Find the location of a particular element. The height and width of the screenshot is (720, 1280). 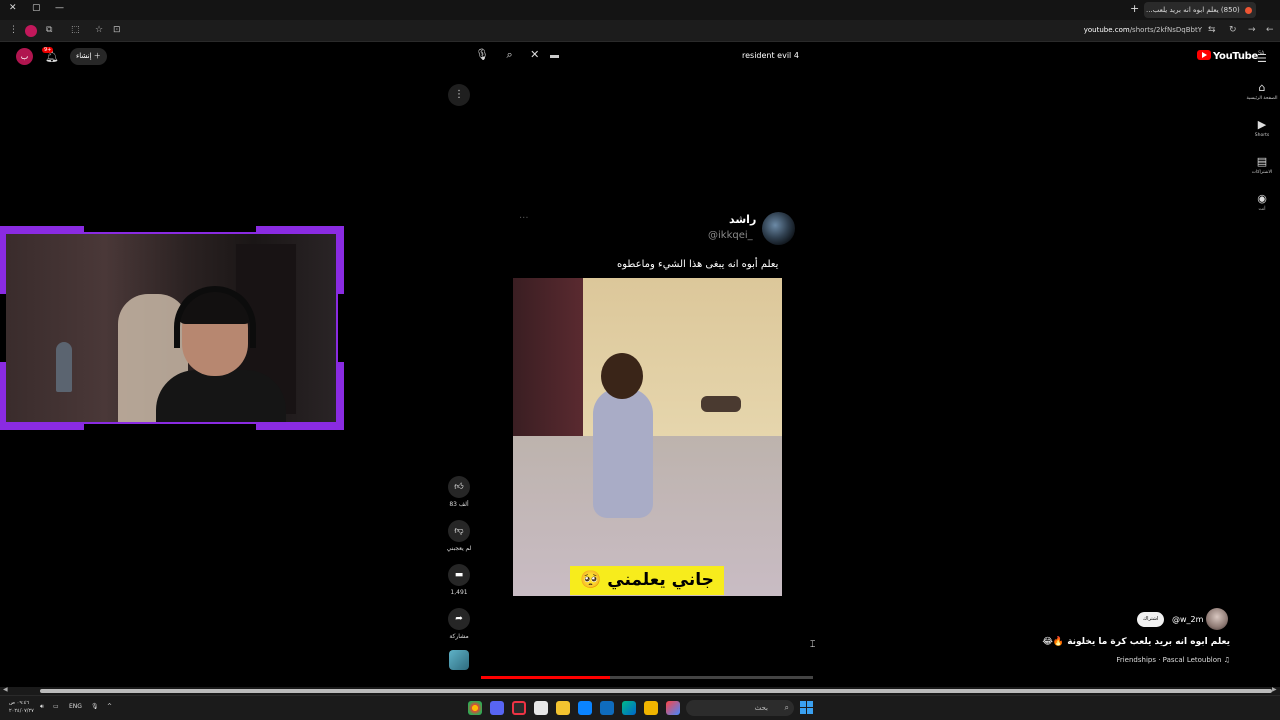

language-indicator: ENG is located at coordinates (75, 706).